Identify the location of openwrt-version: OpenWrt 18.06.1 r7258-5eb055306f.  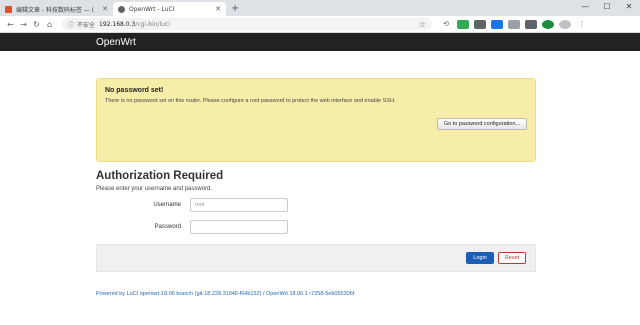
(310, 294).